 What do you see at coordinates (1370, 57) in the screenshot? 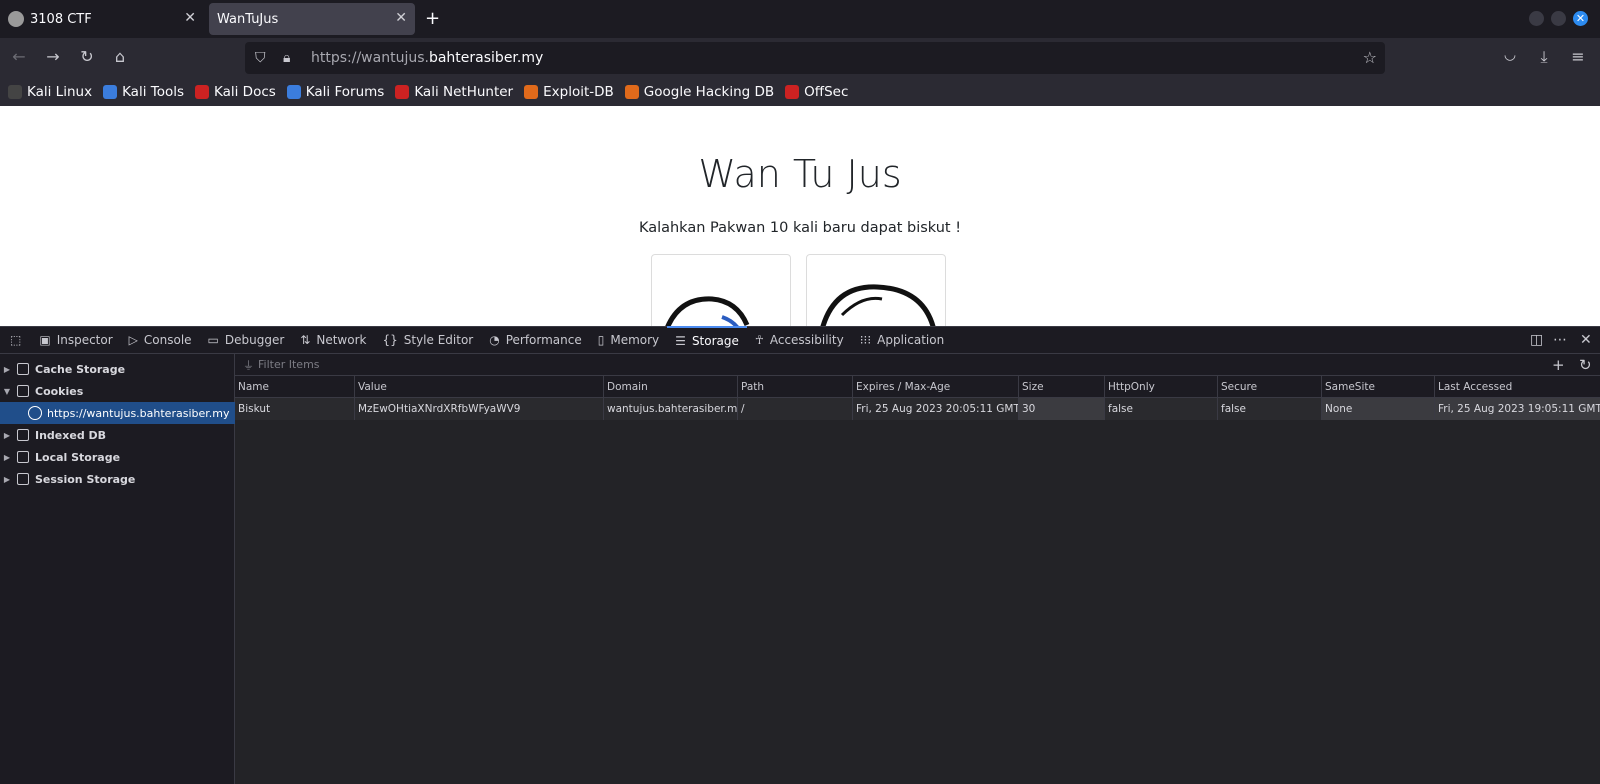
I see `bookmark-star-icon: ☆` at bounding box center [1370, 57].